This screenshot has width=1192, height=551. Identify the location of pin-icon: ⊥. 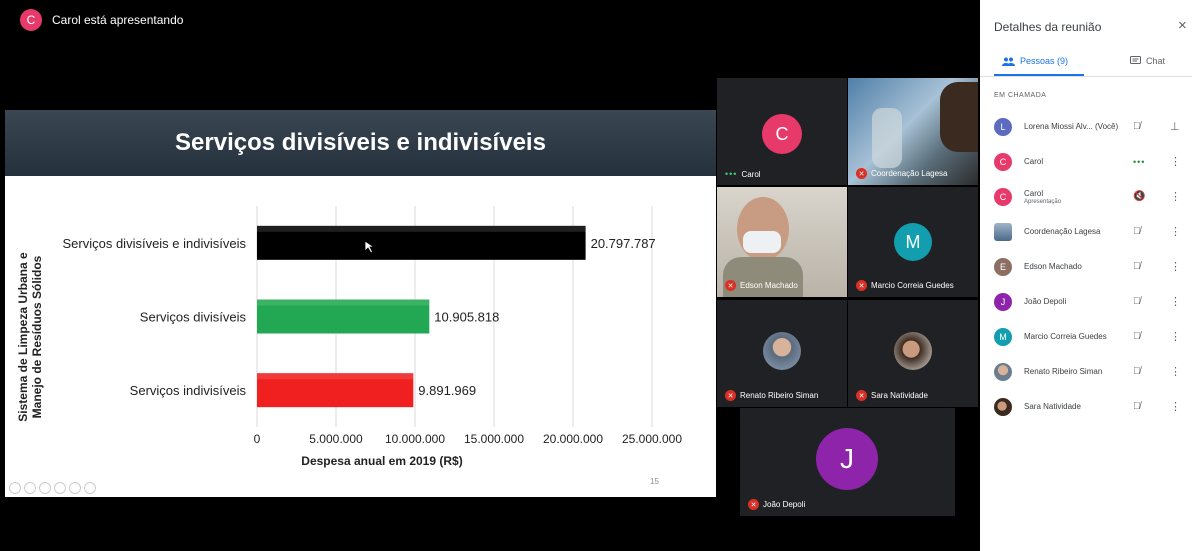
(1175, 126).